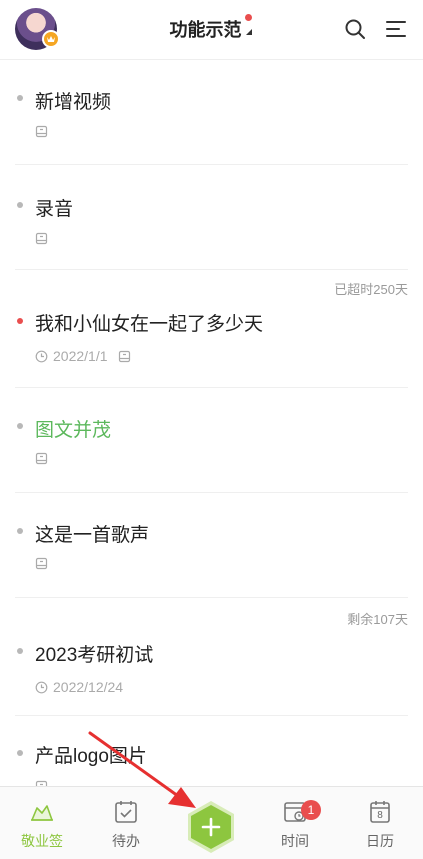 The image size is (423, 859). What do you see at coordinates (149, 324) in the screenshot?
I see `item-title: 我和小仙女在一起了多少天` at bounding box center [149, 324].